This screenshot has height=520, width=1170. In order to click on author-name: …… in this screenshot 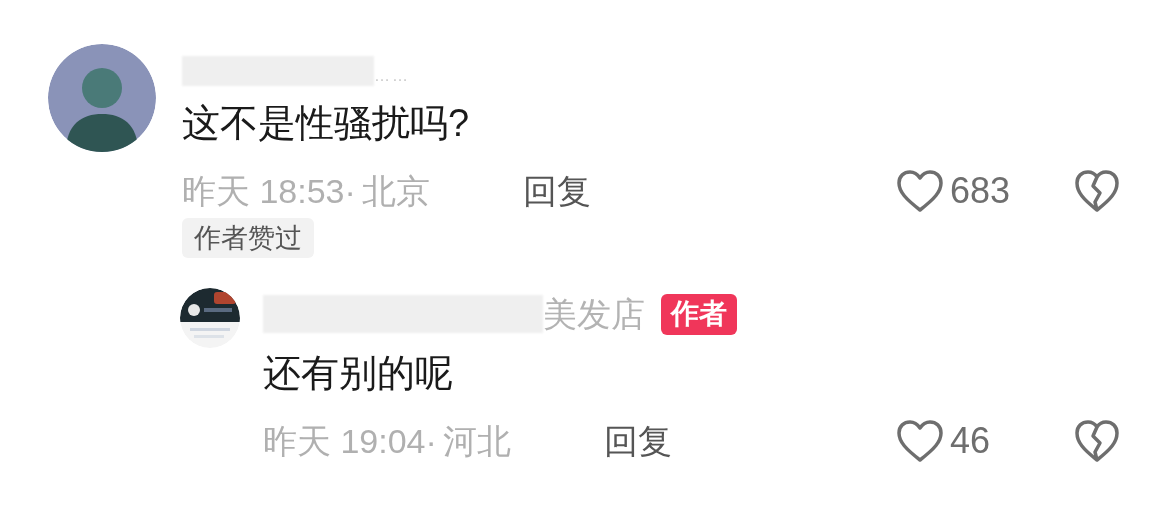, I will do `click(392, 76)`.